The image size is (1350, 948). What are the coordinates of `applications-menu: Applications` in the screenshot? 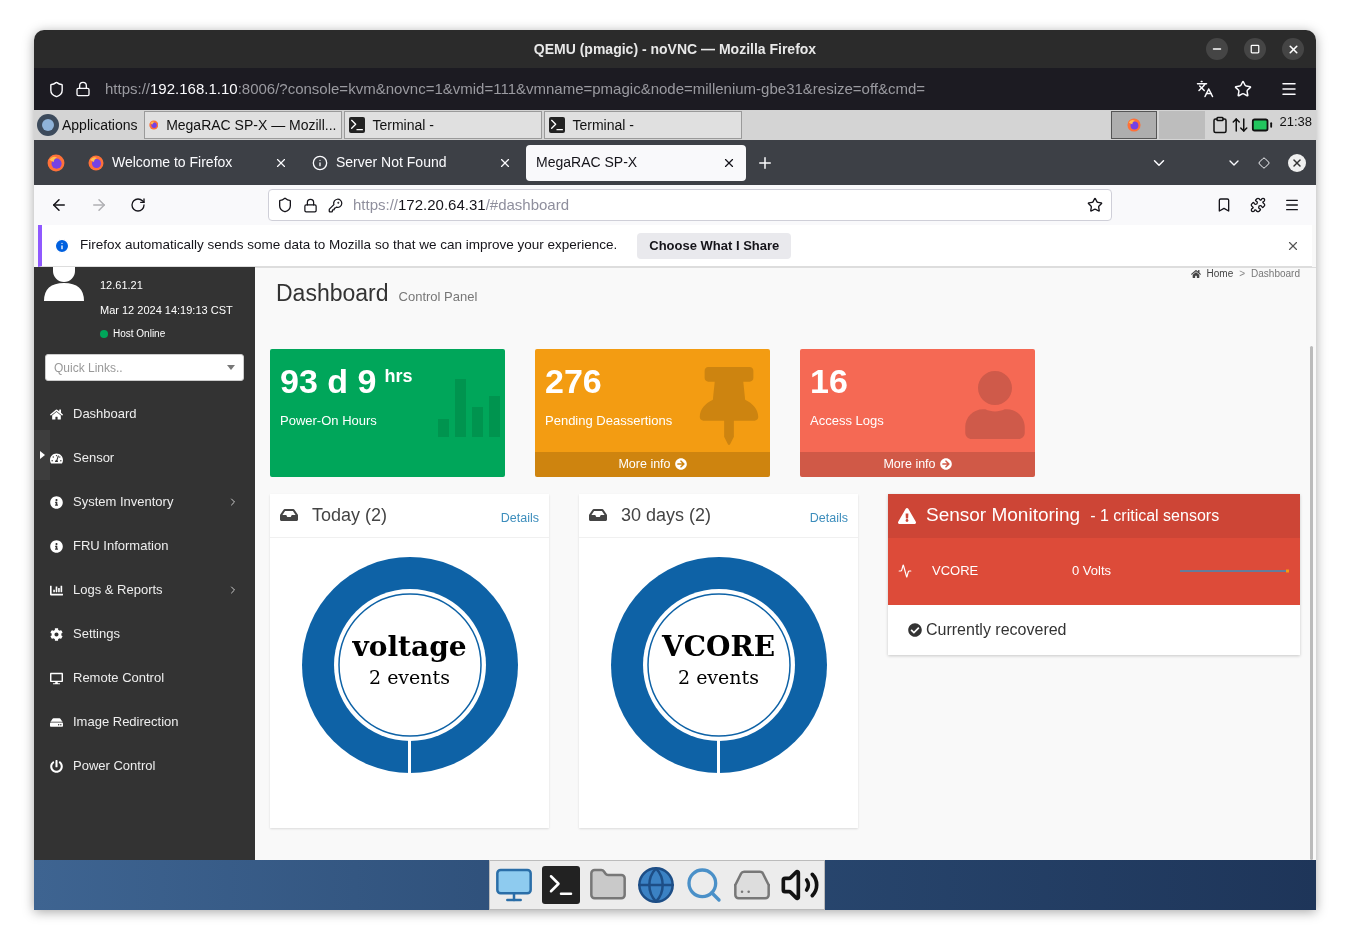 It's located at (88, 125).